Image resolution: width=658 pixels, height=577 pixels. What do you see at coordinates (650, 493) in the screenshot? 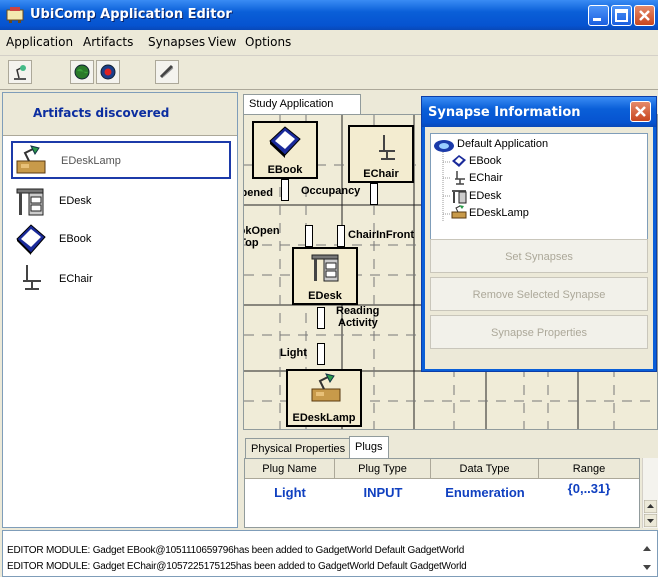
I see `properties-scrollbar` at bounding box center [650, 493].